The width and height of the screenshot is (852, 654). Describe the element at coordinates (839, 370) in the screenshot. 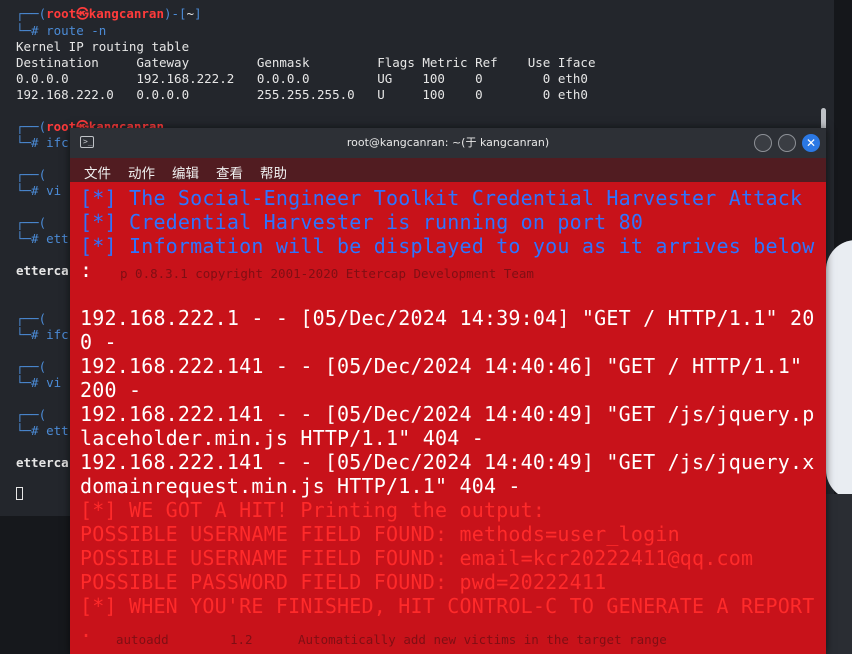

I see `desktop-wallpaper-shape` at that location.